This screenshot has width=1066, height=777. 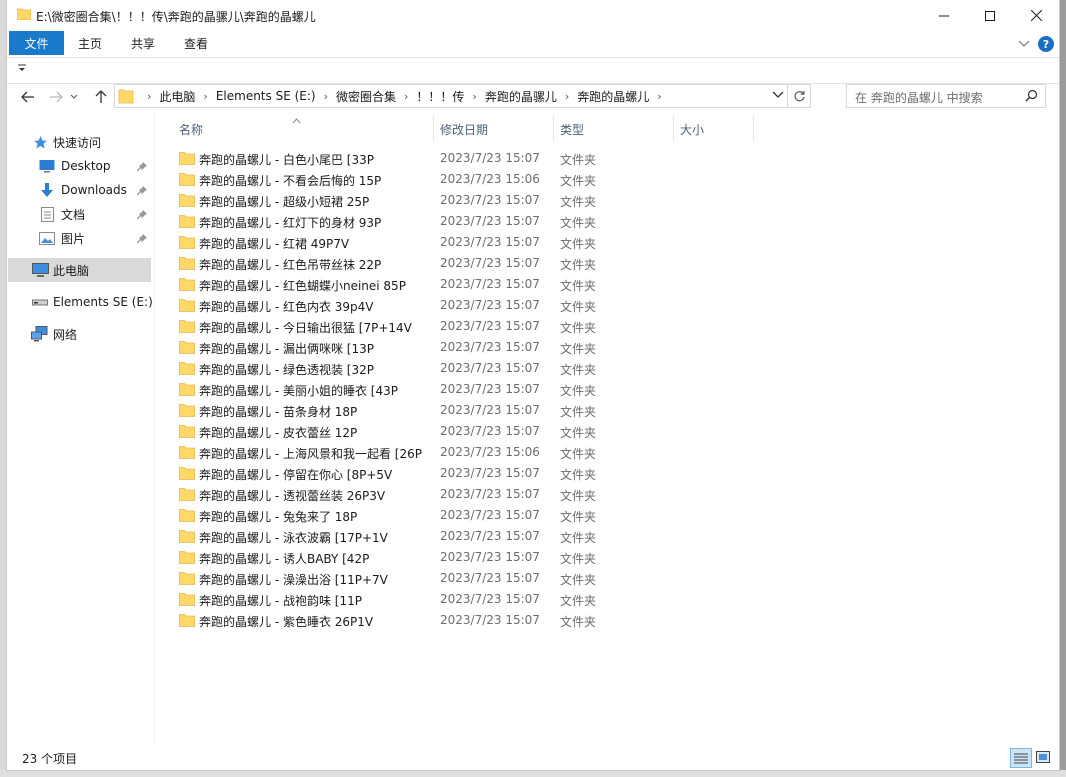 I want to click on column-header-date: 修改日期, so click(x=464, y=129).